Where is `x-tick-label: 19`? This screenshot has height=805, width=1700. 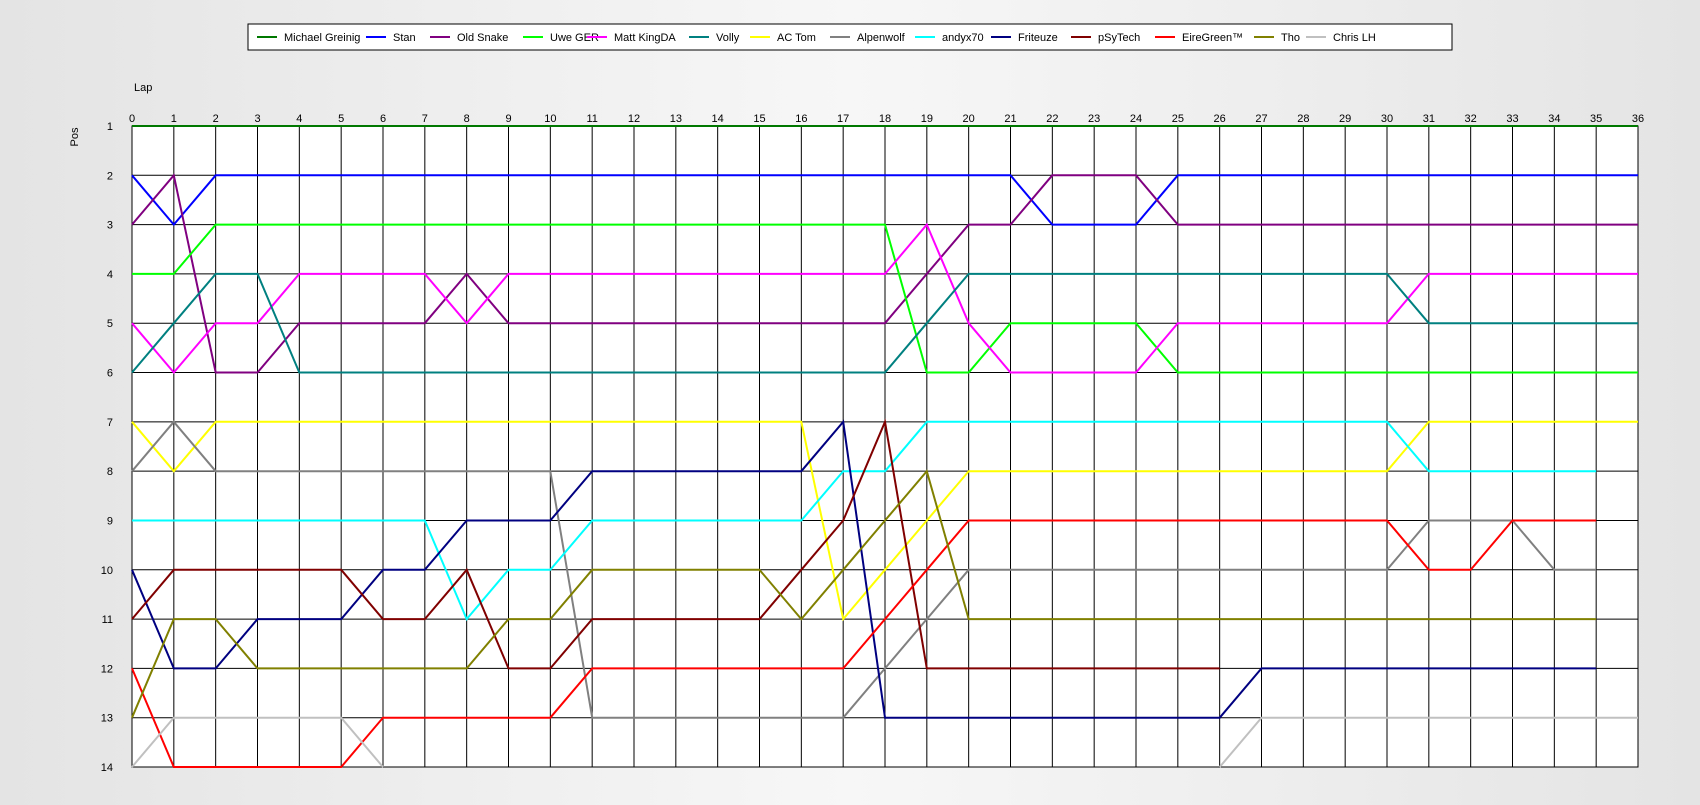 x-tick-label: 19 is located at coordinates (927, 119).